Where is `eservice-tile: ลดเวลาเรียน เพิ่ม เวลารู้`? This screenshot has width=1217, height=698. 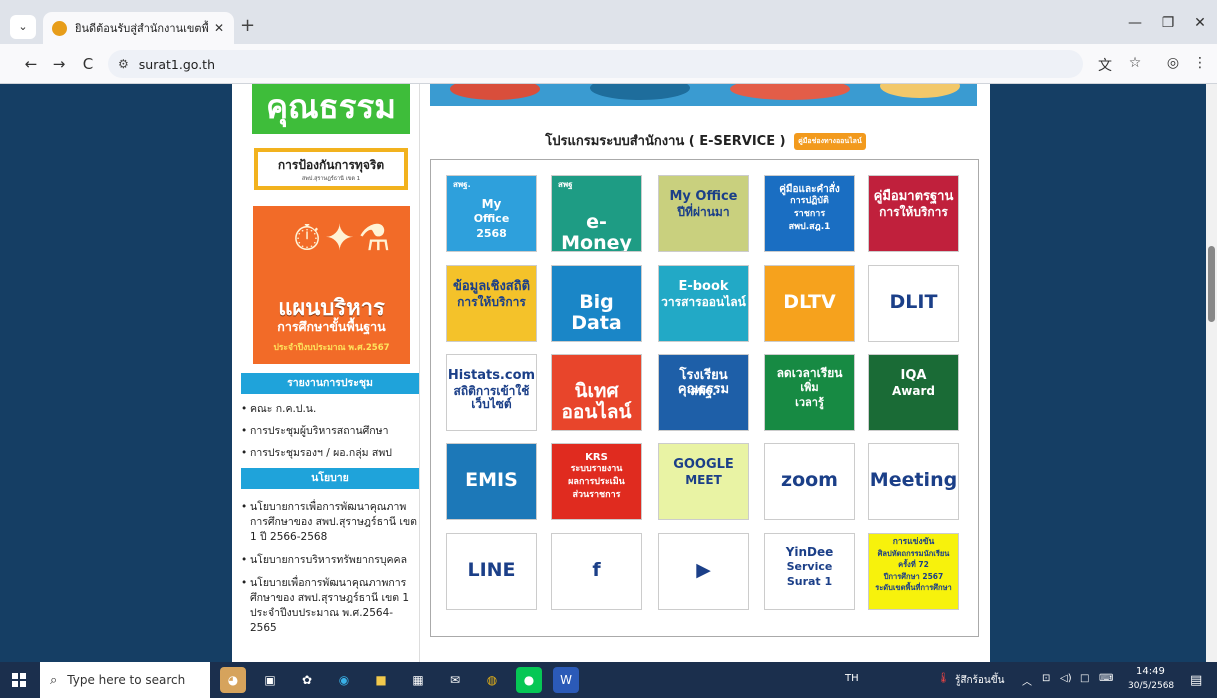
eservice-tile: ลดเวลาเรียน เพิ่ม เวลารู้ is located at coordinates (809, 392).